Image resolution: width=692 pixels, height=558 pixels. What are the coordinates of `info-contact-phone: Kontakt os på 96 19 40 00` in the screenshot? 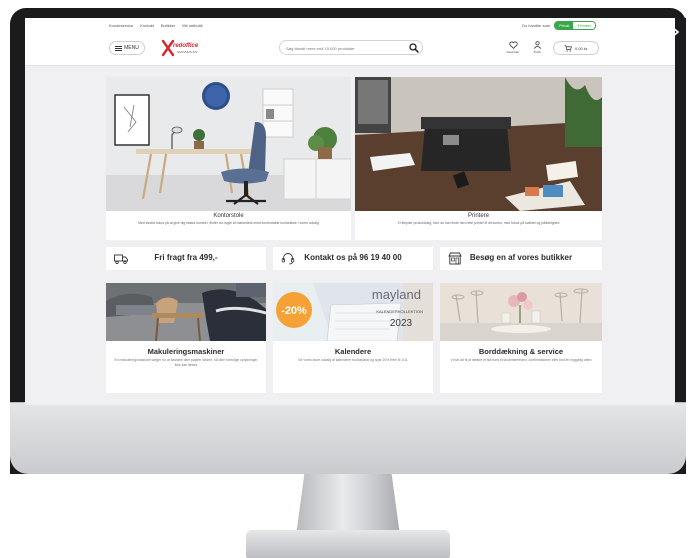 It's located at (353, 258).